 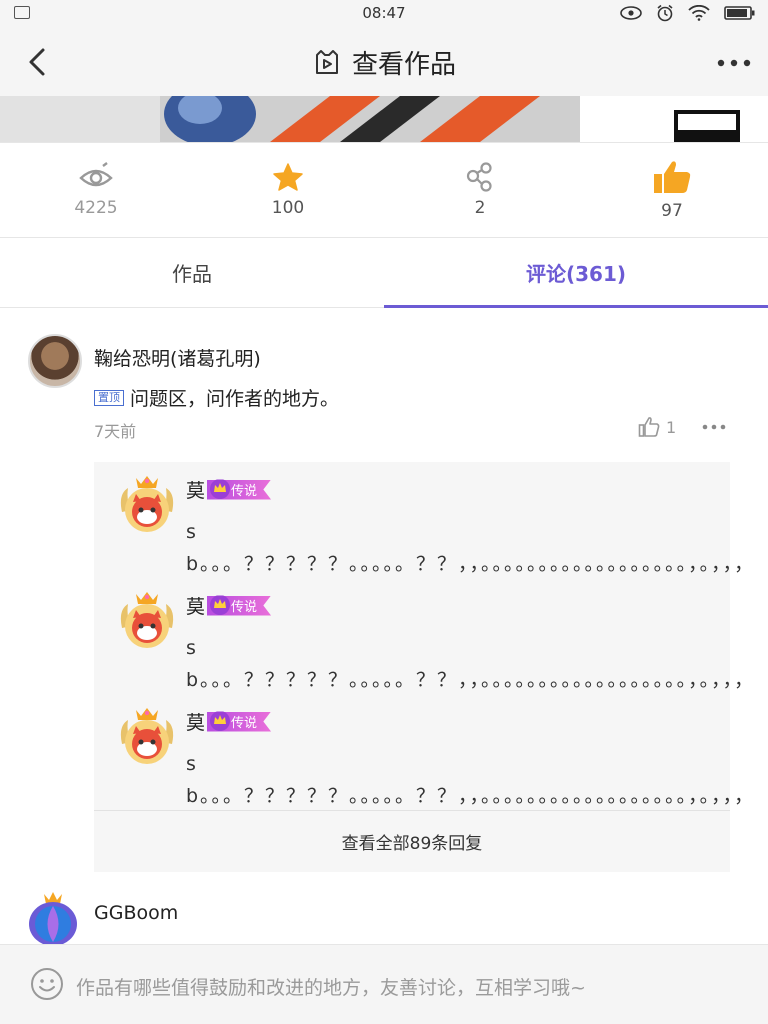 I want to click on eye-icon, so click(x=96, y=174).